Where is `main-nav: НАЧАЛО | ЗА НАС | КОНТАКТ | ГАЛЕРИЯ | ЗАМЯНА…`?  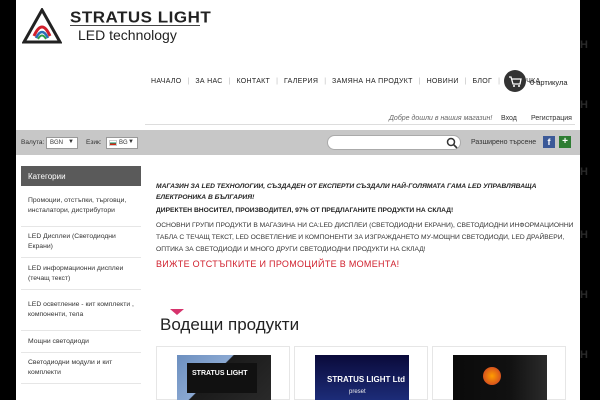
main-nav: НАЧАЛО | ЗА НАС | КОНТАКТ | ГАЛЕРИЯ | ЗАМЯНА… is located at coordinates (345, 81).